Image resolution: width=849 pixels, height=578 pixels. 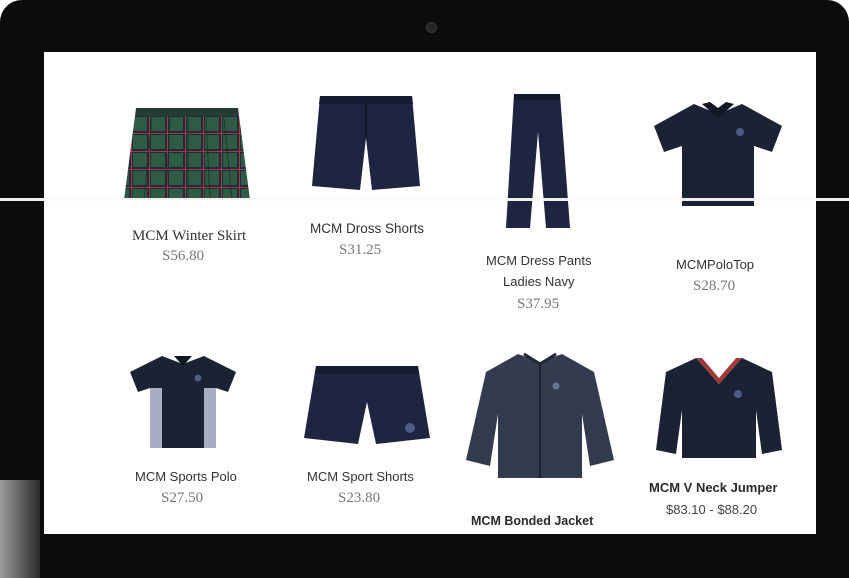 I want to click on product-name: MCM Dross Shorts, so click(x=367, y=228).